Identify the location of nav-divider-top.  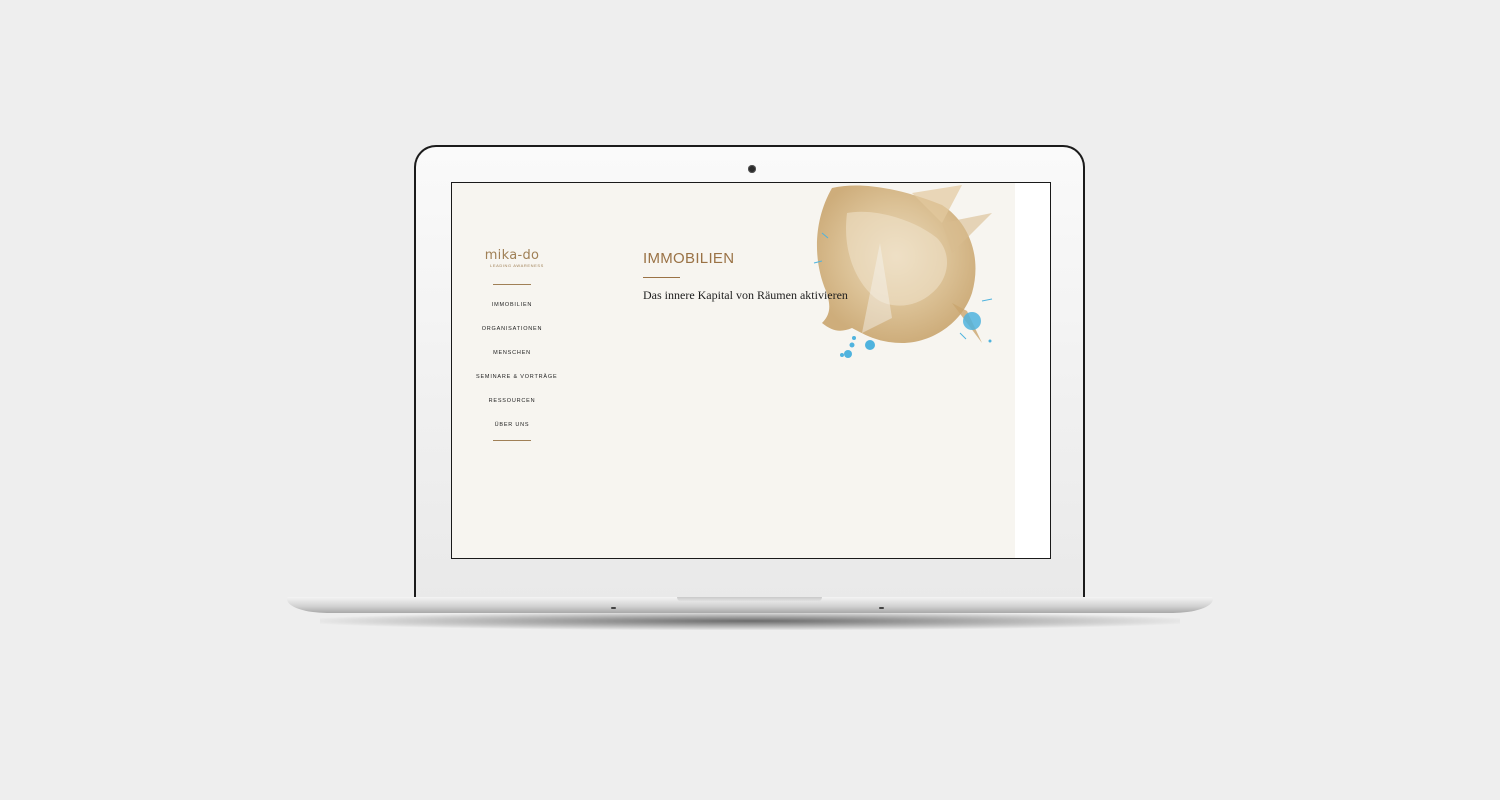
(512, 284).